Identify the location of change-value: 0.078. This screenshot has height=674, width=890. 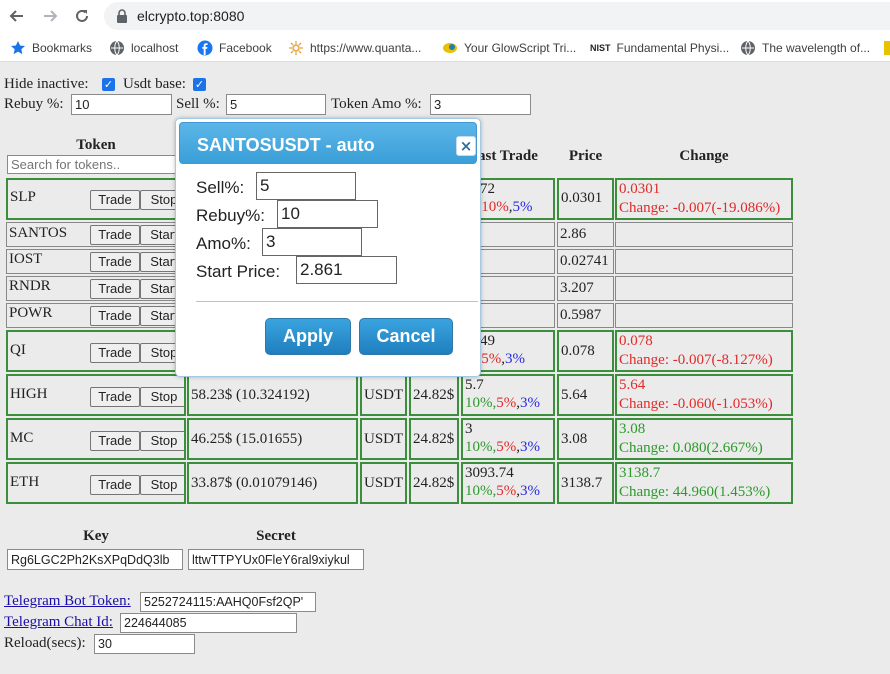
(636, 341).